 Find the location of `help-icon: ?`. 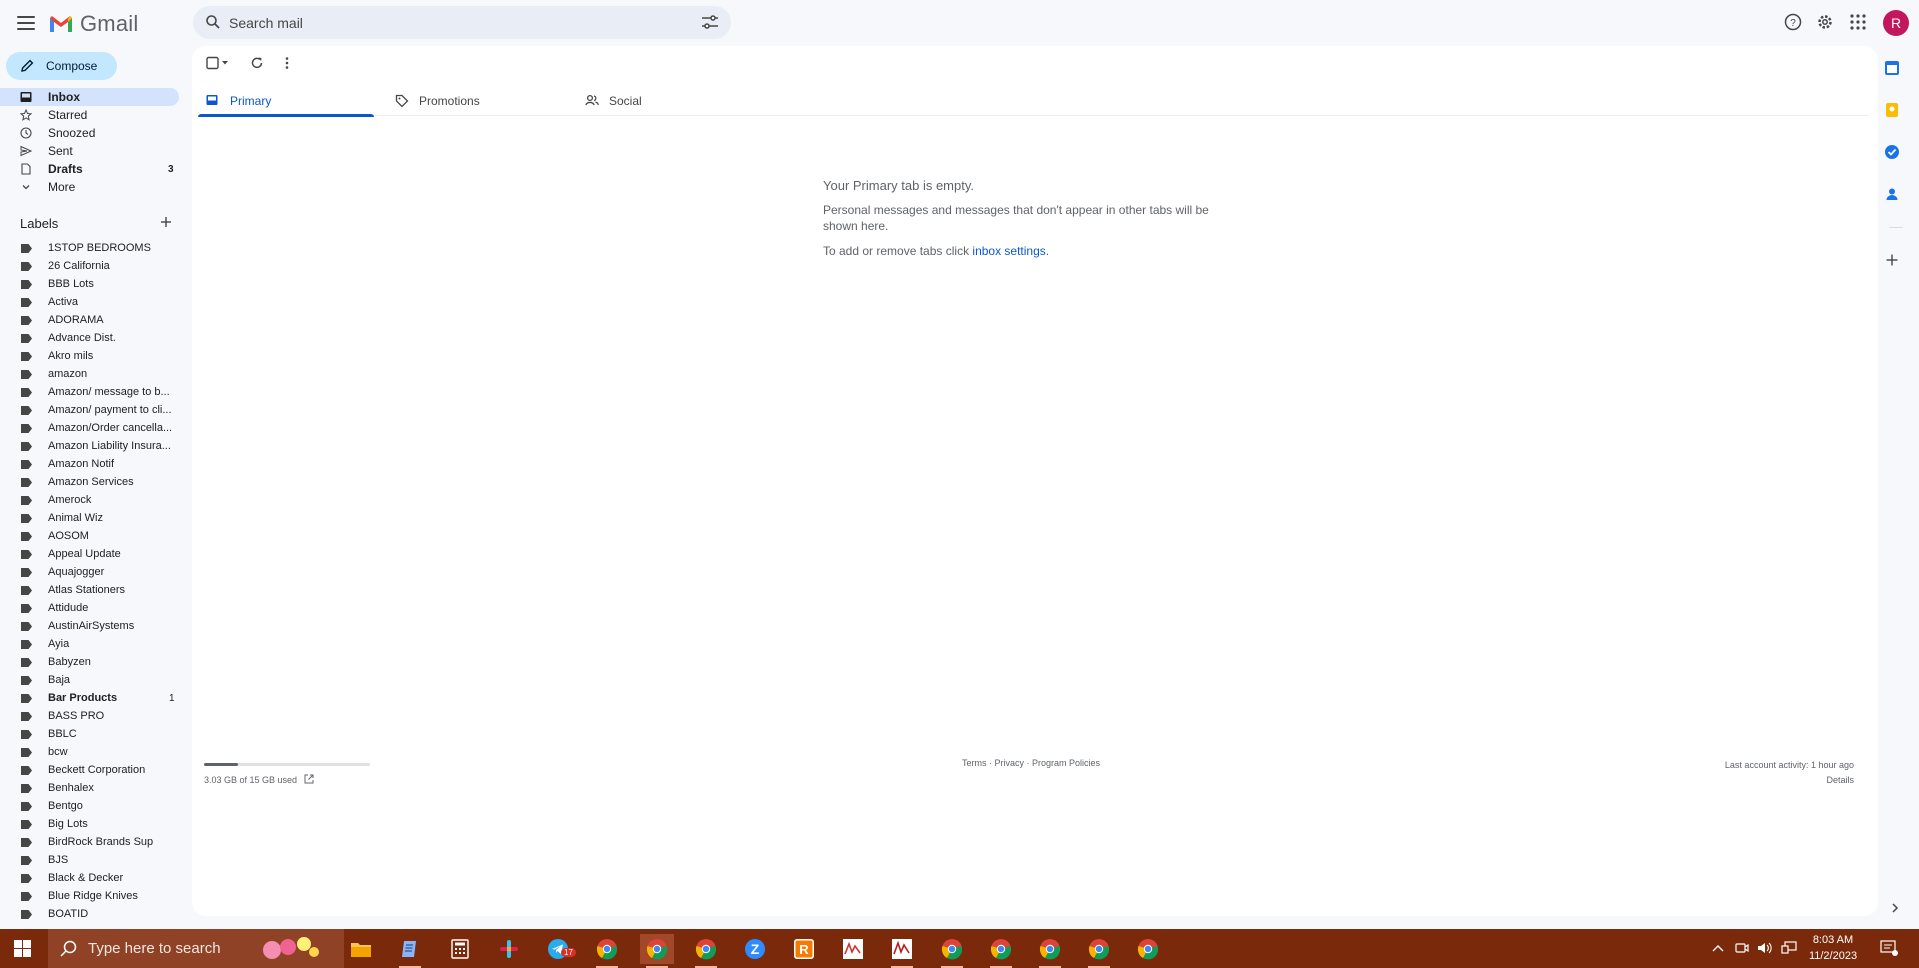

help-icon: ? is located at coordinates (1793, 22).